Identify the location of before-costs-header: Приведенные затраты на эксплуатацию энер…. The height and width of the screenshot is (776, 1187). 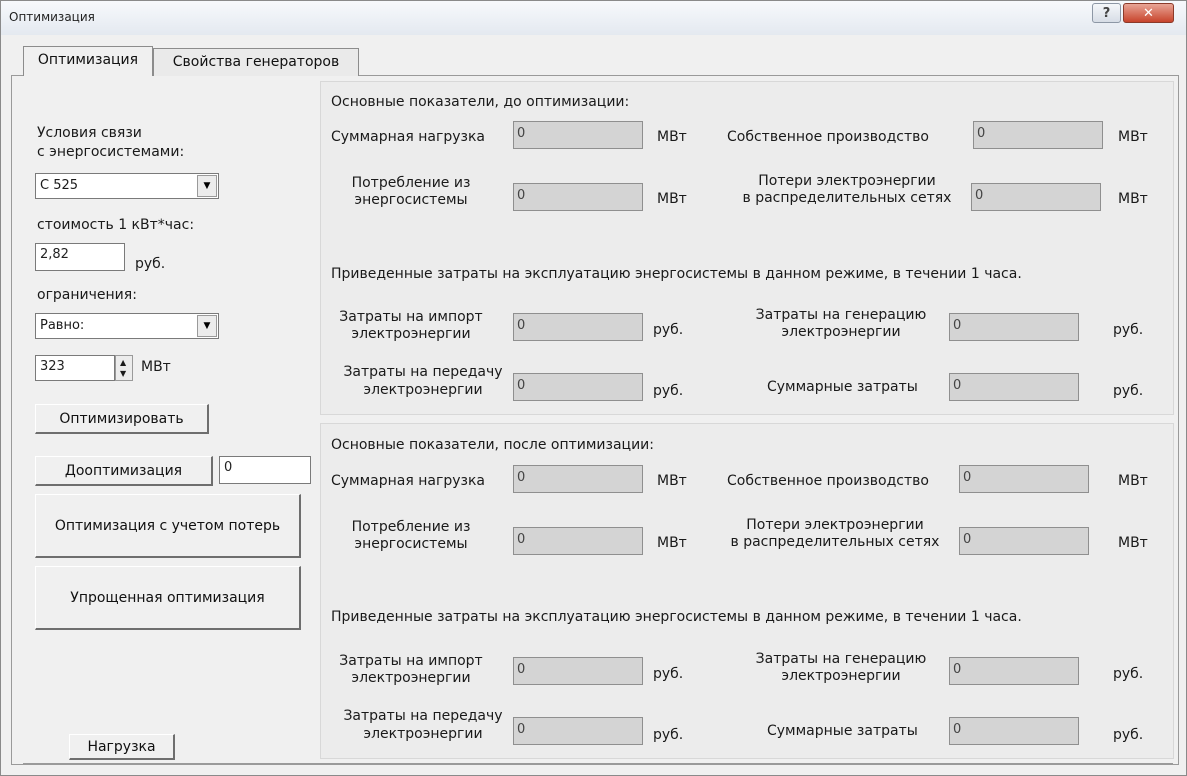
(676, 274).